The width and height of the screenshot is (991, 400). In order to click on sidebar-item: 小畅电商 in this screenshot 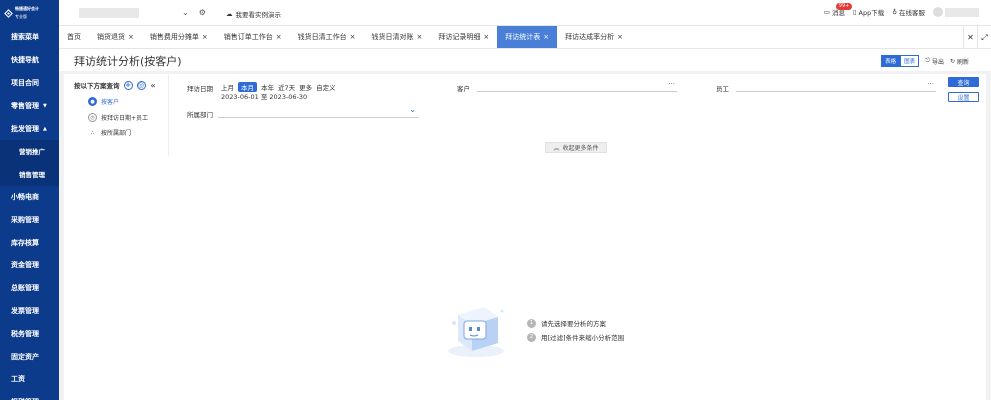, I will do `click(29, 197)`.